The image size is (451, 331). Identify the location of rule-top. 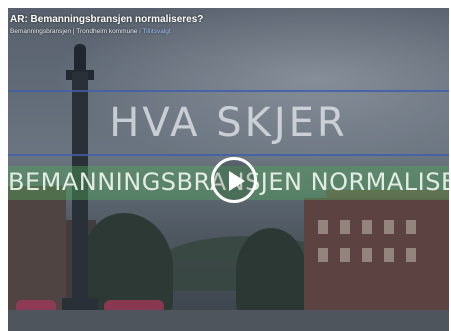
(228, 91).